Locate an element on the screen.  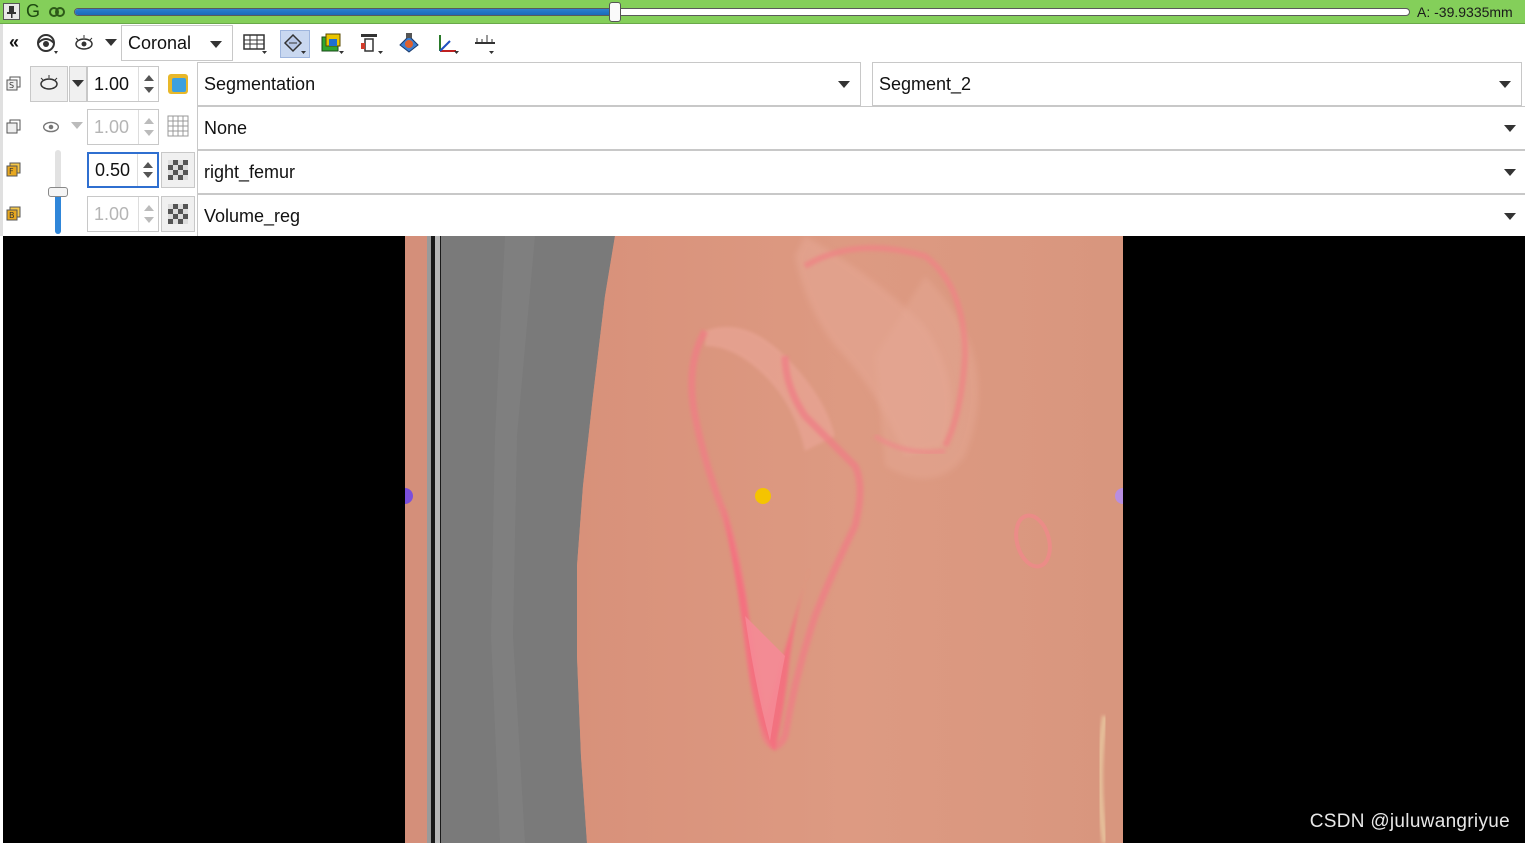
segmentation-color-button is located at coordinates (178, 84).